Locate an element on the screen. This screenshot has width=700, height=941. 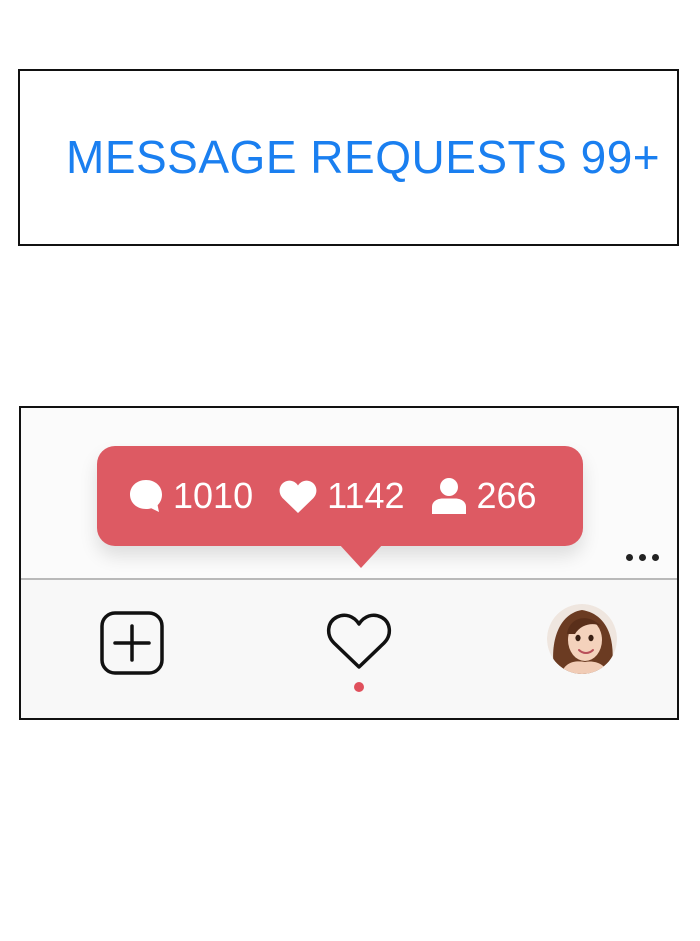
activity-tab-button is located at coordinates (359, 643).